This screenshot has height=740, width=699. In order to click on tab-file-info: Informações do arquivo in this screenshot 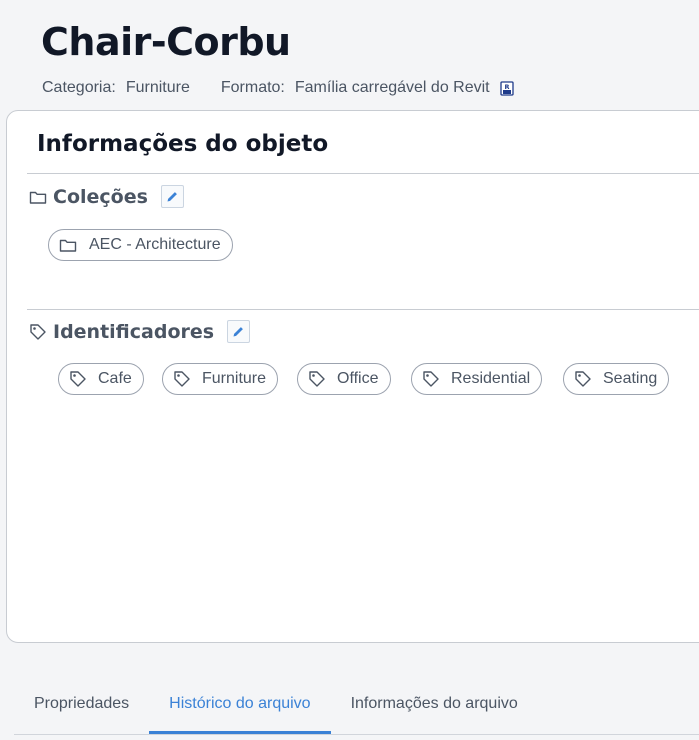, I will do `click(434, 708)`.